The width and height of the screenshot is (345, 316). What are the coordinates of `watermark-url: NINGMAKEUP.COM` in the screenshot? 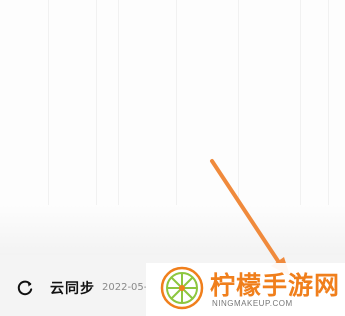 It's located at (252, 303).